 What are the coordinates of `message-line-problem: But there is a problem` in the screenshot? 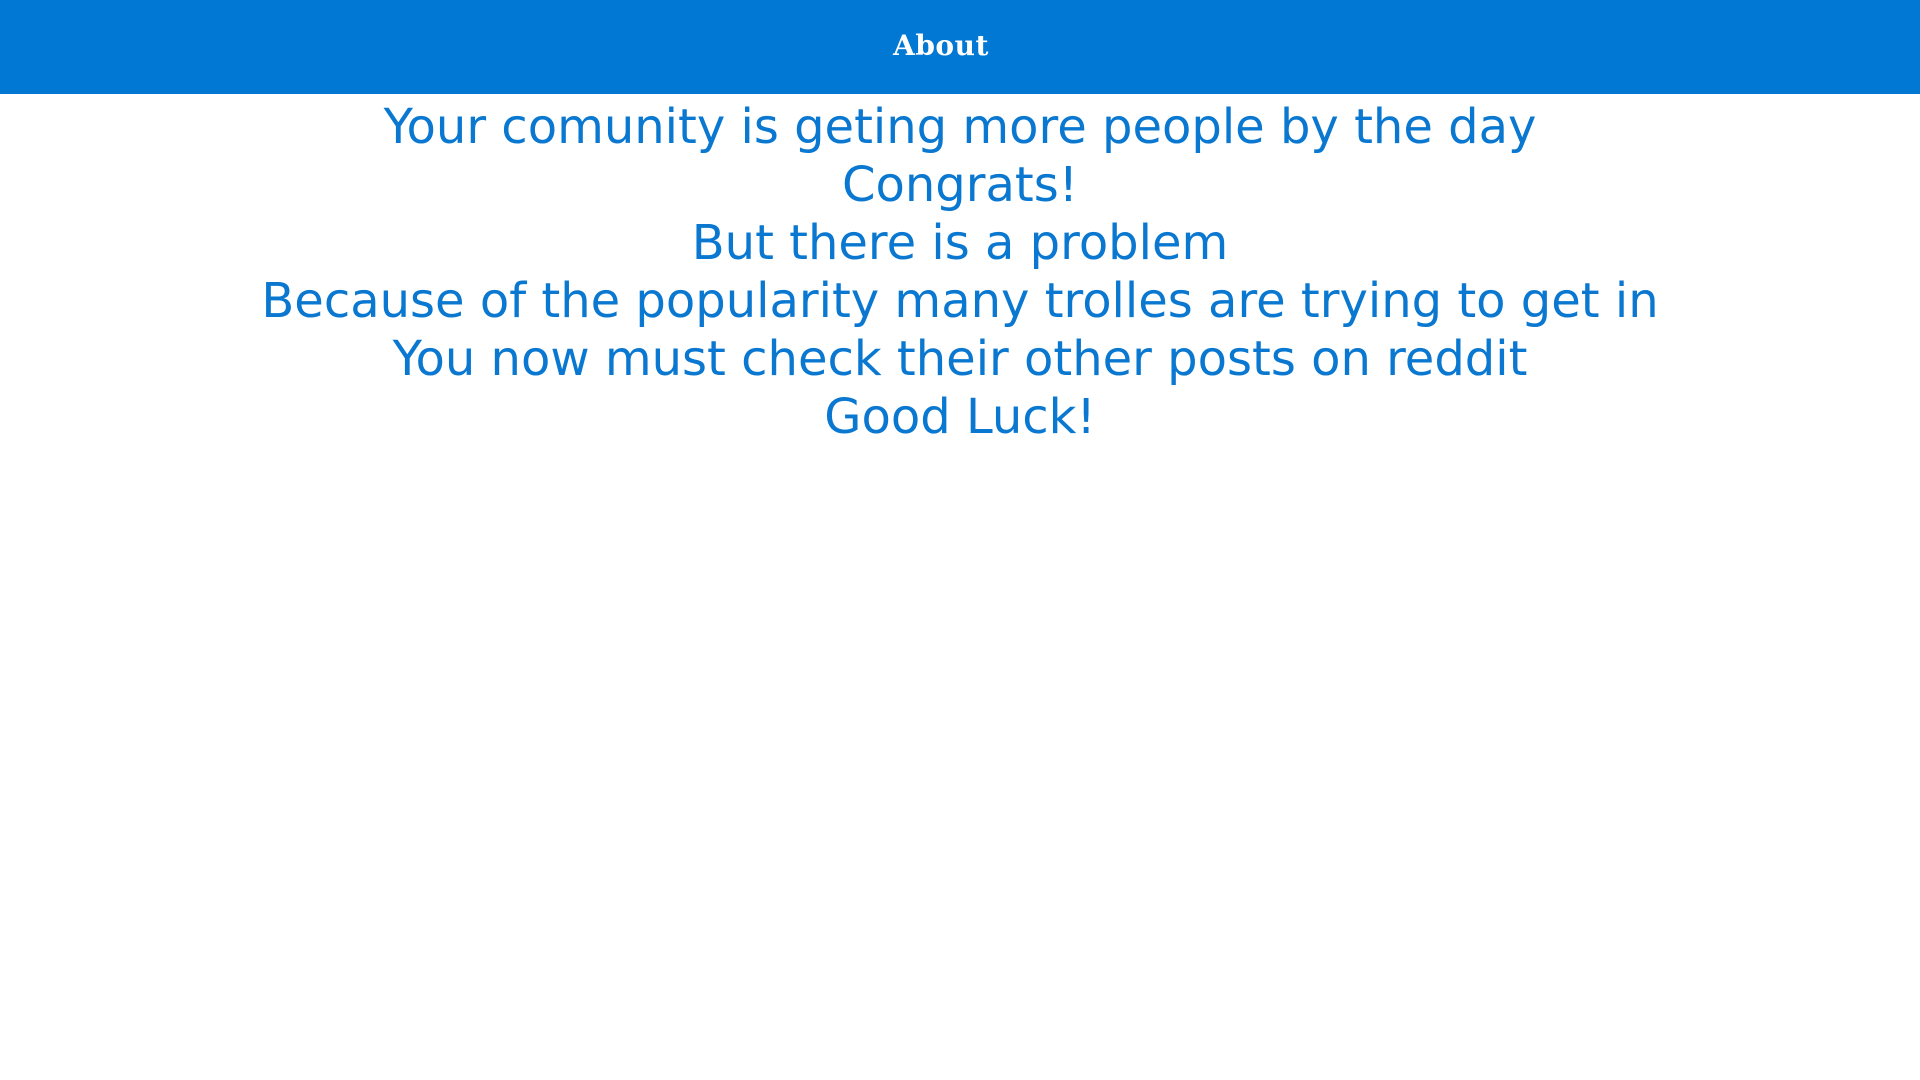 It's located at (960, 243).